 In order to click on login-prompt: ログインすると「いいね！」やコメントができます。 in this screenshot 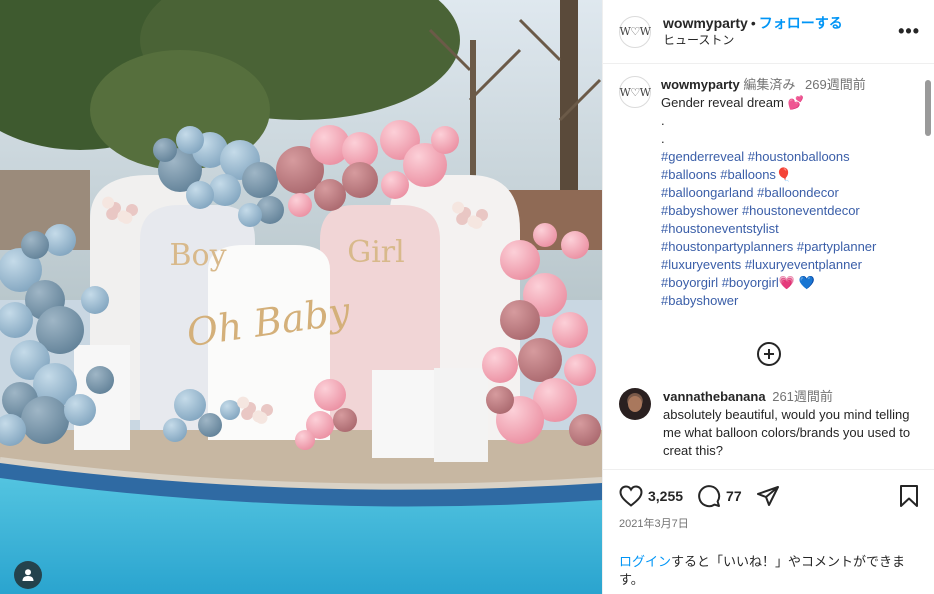, I will do `click(769, 571)`.